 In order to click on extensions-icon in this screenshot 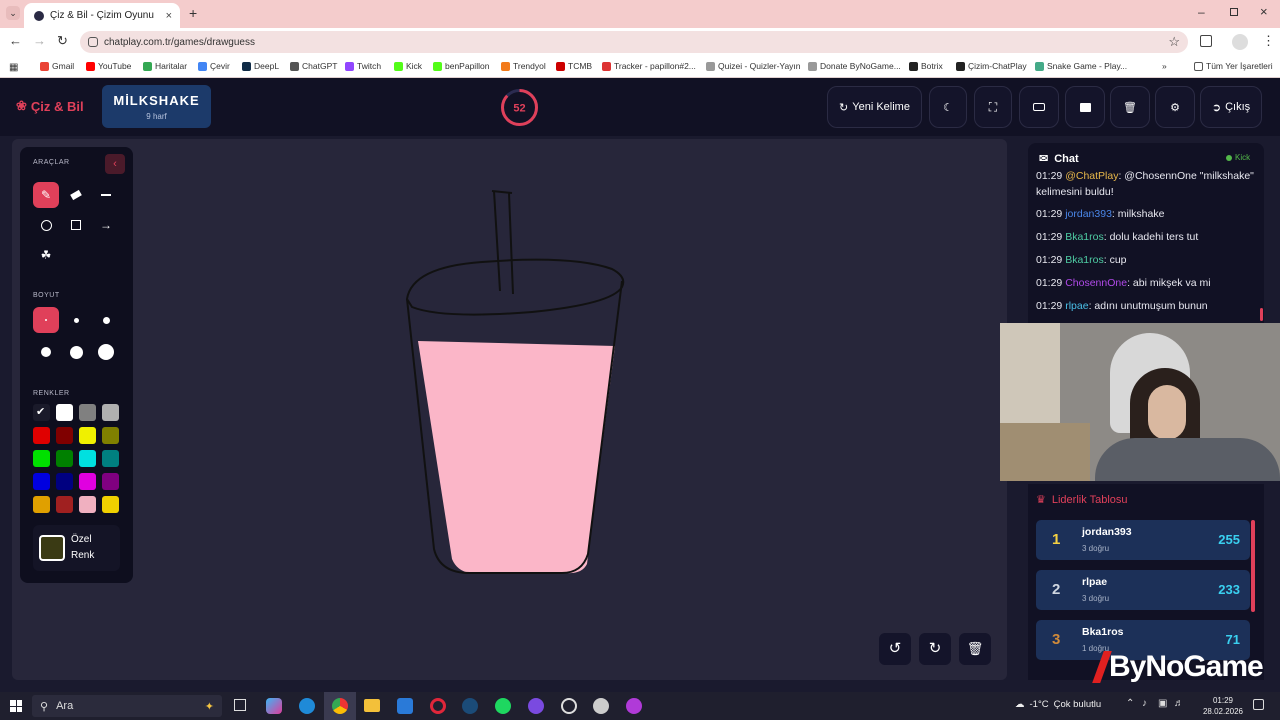, I will do `click(1206, 41)`.